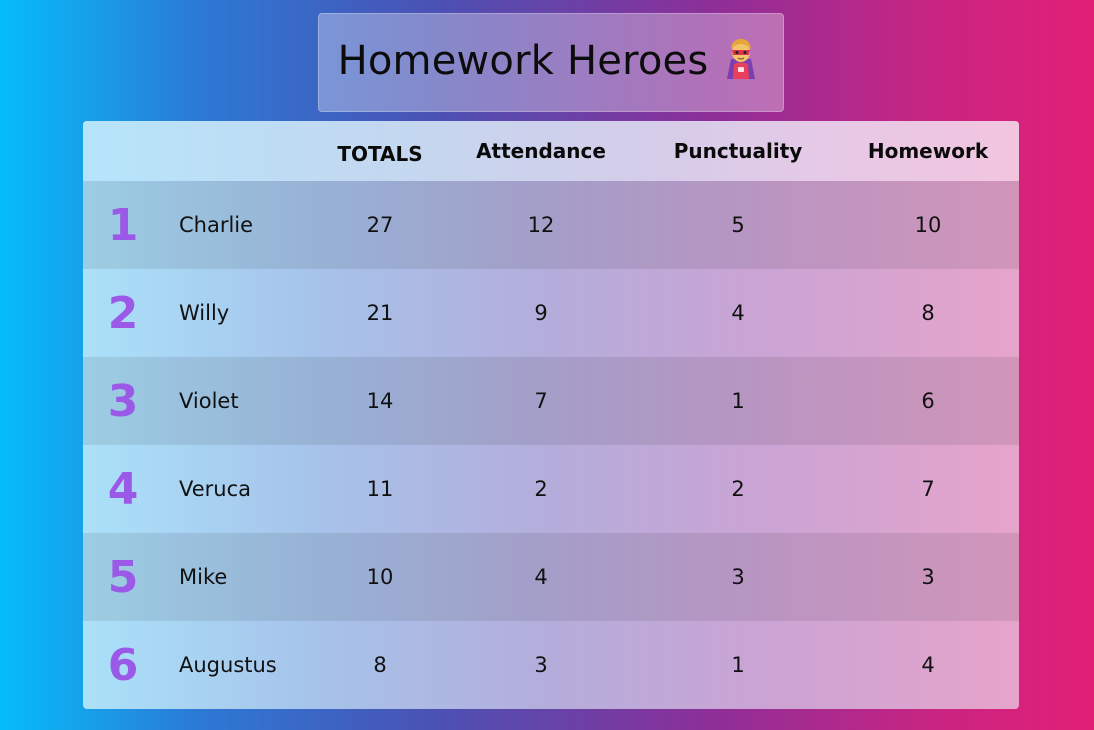  Describe the element at coordinates (523, 60) in the screenshot. I see `page-title-text: Homework Heroes` at that location.